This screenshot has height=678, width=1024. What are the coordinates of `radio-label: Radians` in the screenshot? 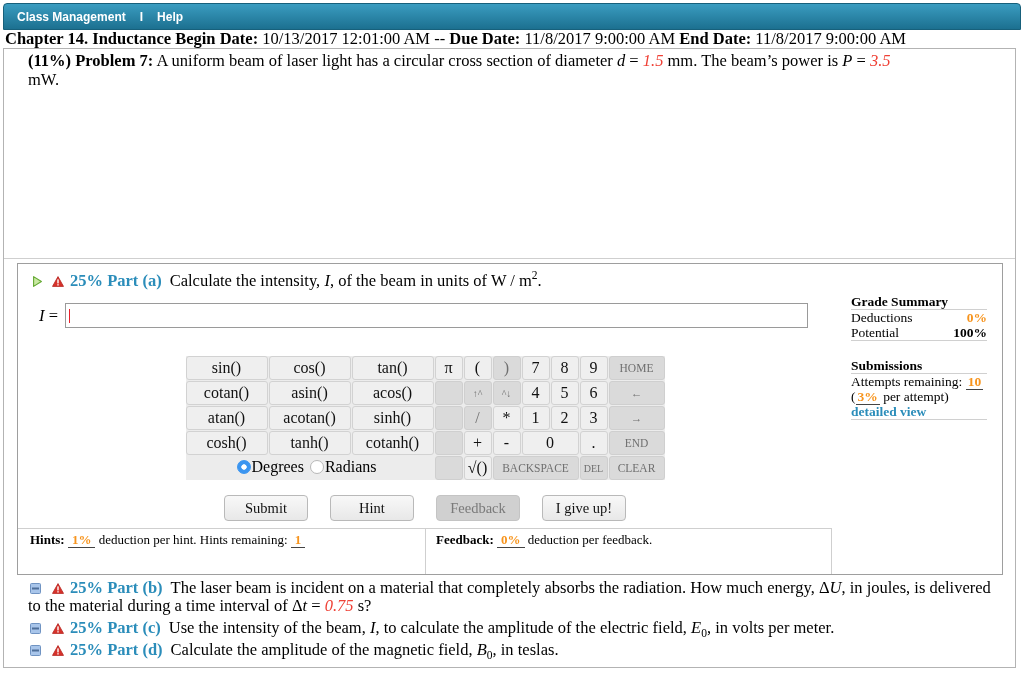 It's located at (350, 466).